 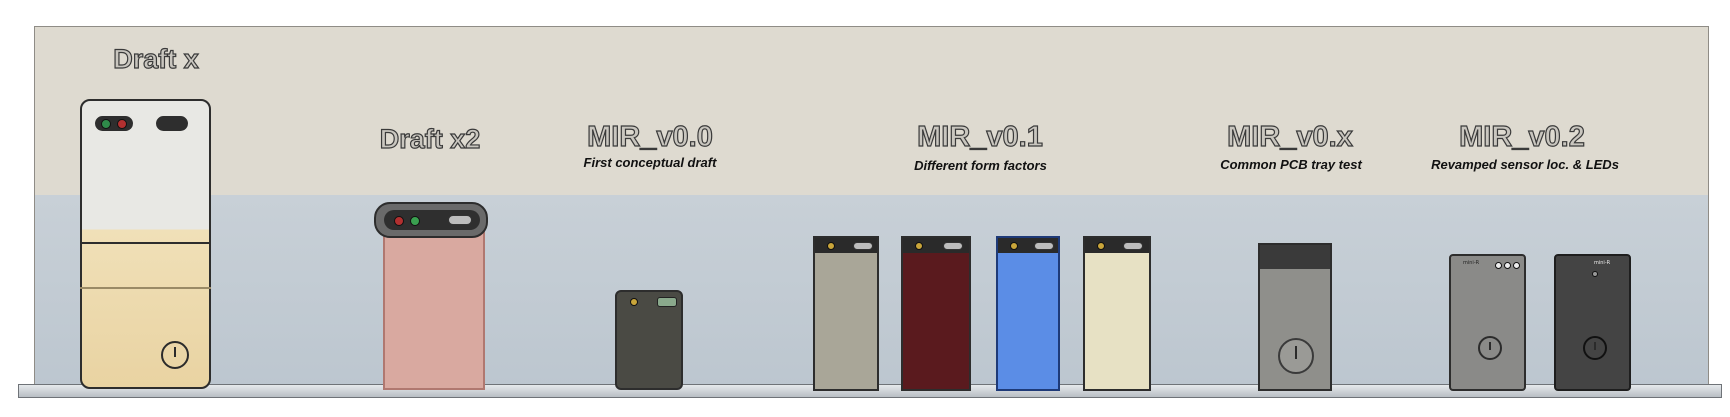 What do you see at coordinates (1592, 322) in the screenshot?
I see `device-mir-v02-dark: mini-R` at bounding box center [1592, 322].